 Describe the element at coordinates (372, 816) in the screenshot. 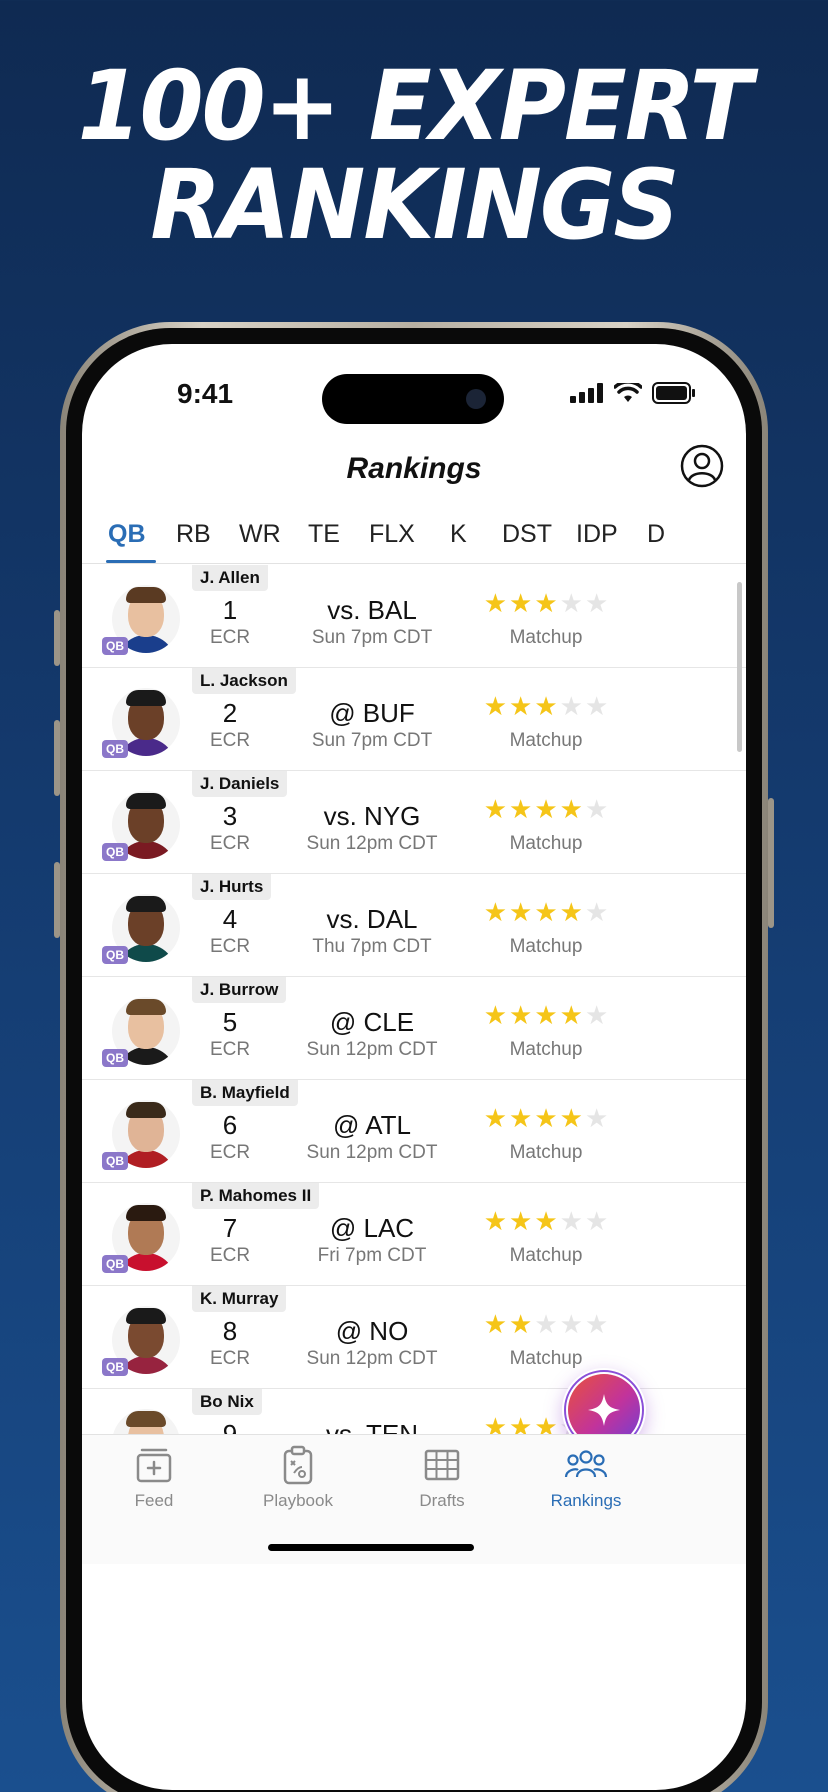

I see `opponent: vs. NYG` at that location.